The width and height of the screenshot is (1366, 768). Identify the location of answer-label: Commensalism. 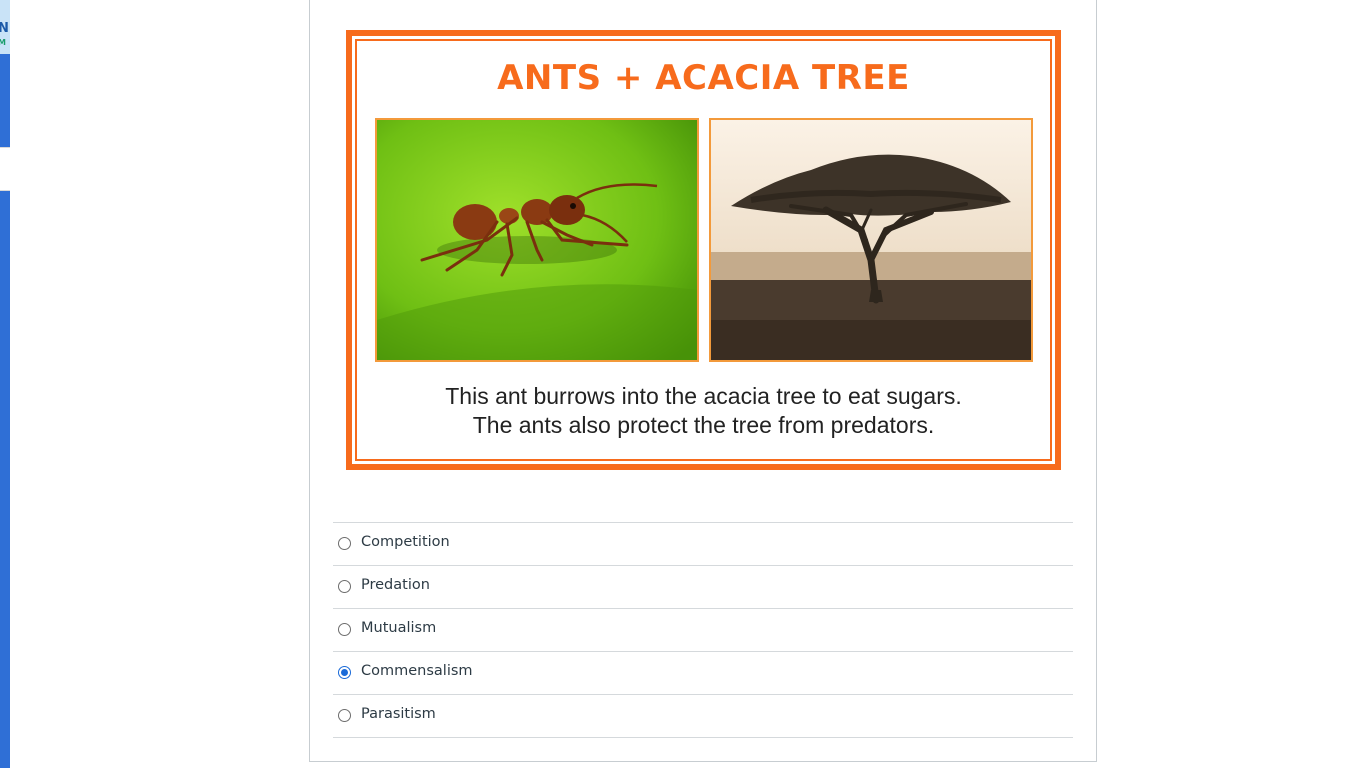
(417, 671).